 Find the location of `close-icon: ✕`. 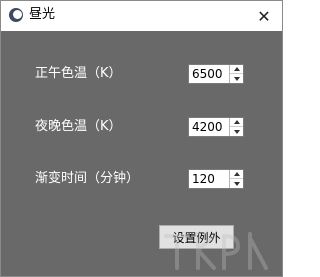

close-icon: ✕ is located at coordinates (264, 16).